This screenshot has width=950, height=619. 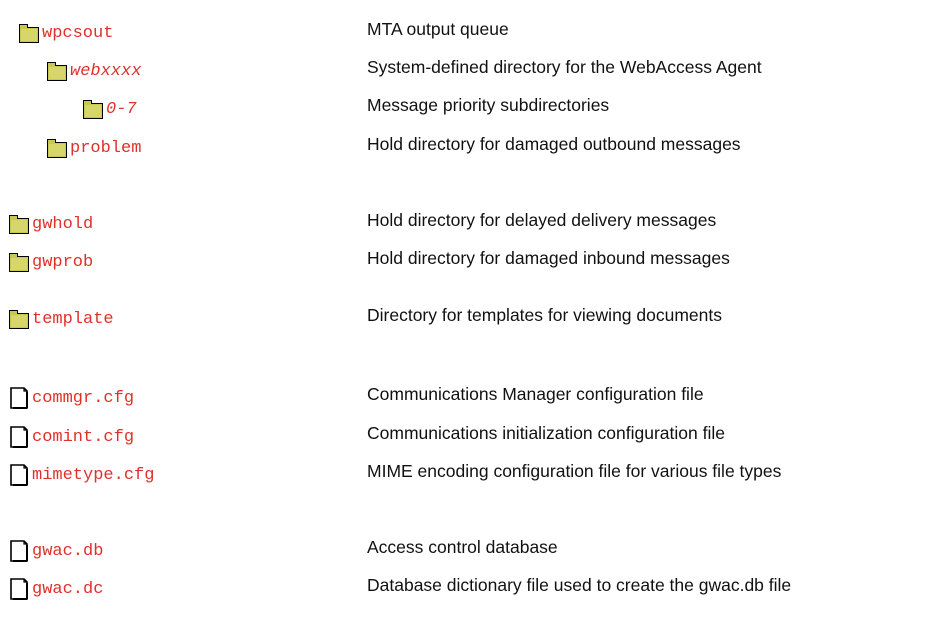 What do you see at coordinates (77, 34) in the screenshot?
I see `entry-name: wpcsout` at bounding box center [77, 34].